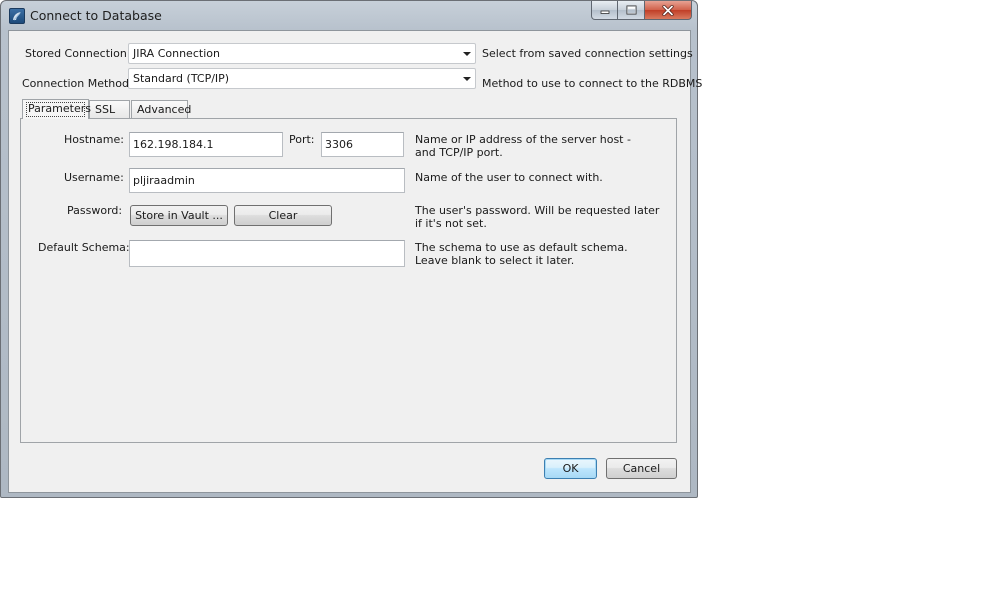  I want to click on default-schema-label: Default Schema:, so click(84, 247).